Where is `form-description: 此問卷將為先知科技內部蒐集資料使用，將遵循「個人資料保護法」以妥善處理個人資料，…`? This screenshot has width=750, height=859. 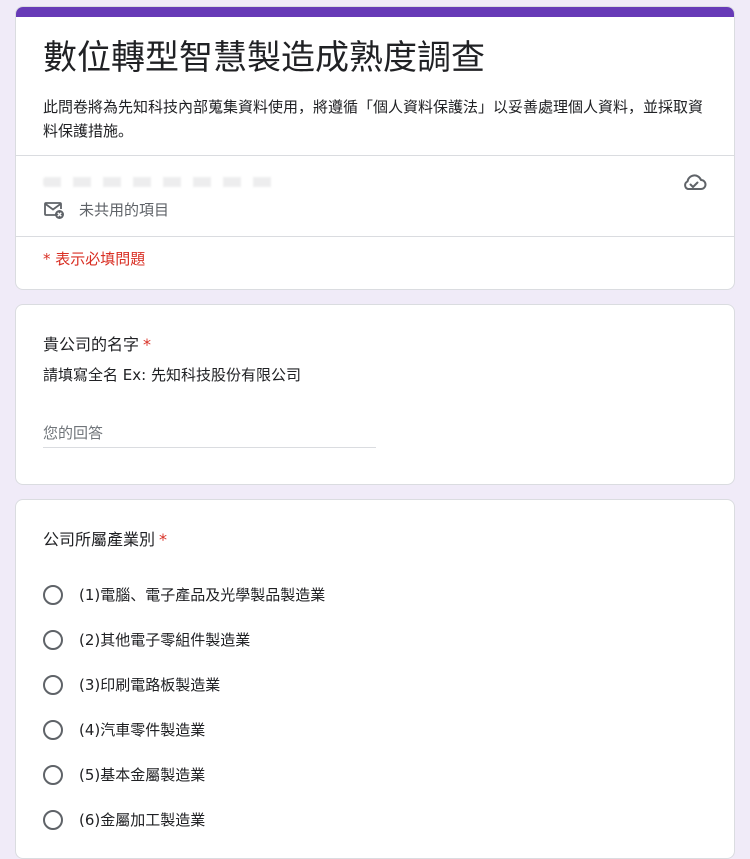 form-description: 此問卷將為先知科技內部蒐集資料使用，將遵循「個人資料保護法」以妥善處理個人資料，… is located at coordinates (373, 119).